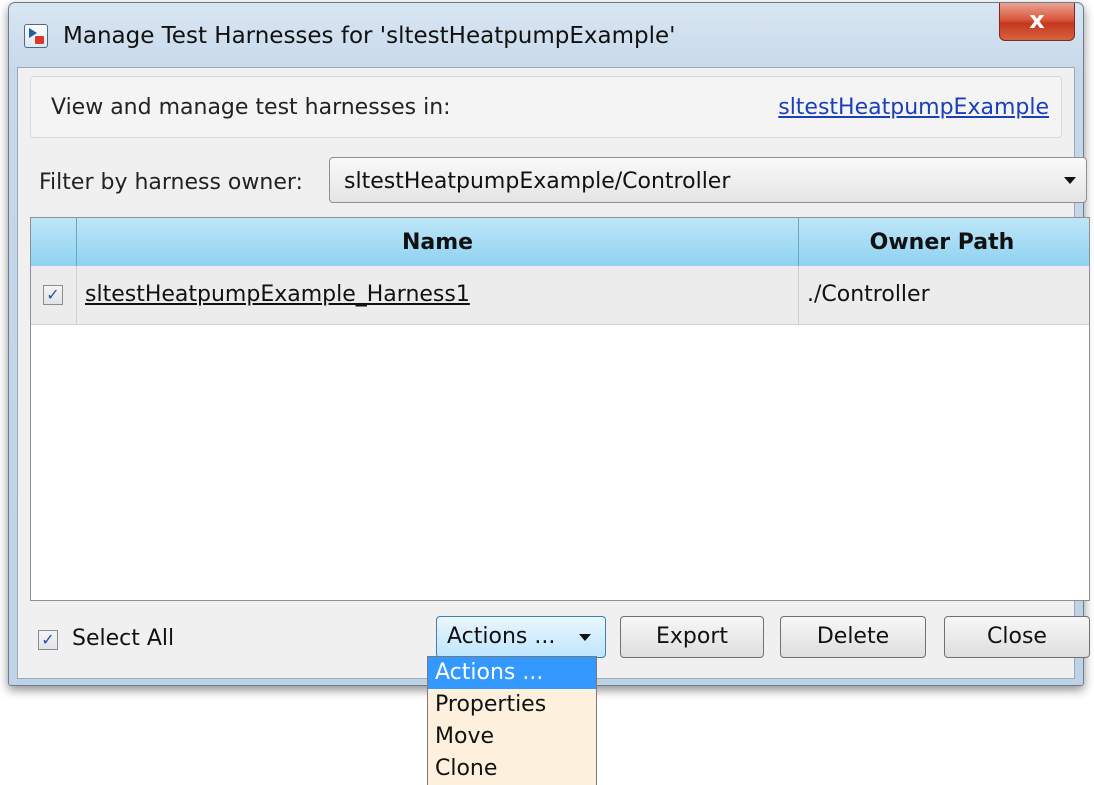 Image resolution: width=1094 pixels, height=785 pixels. I want to click on column-header-owner-path: Owner Path, so click(942, 242).